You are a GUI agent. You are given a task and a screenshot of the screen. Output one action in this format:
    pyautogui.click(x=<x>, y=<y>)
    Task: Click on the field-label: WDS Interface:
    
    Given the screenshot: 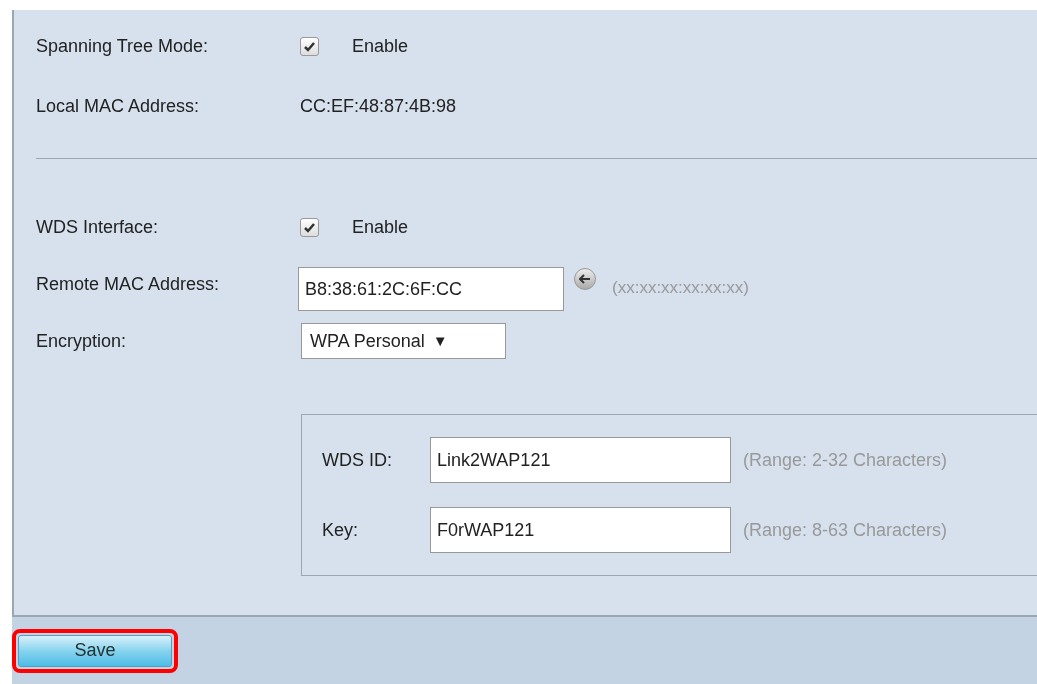 What is the action you would take?
    pyautogui.click(x=98, y=227)
    